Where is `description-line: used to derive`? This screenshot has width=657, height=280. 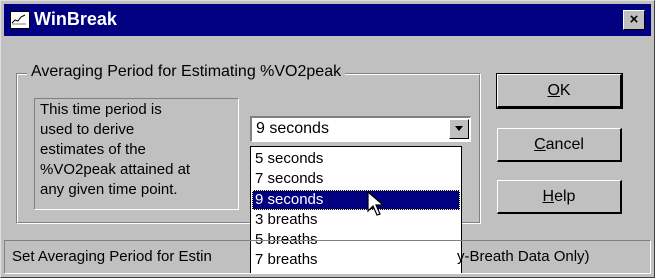
description-line: used to derive is located at coordinates (87, 129).